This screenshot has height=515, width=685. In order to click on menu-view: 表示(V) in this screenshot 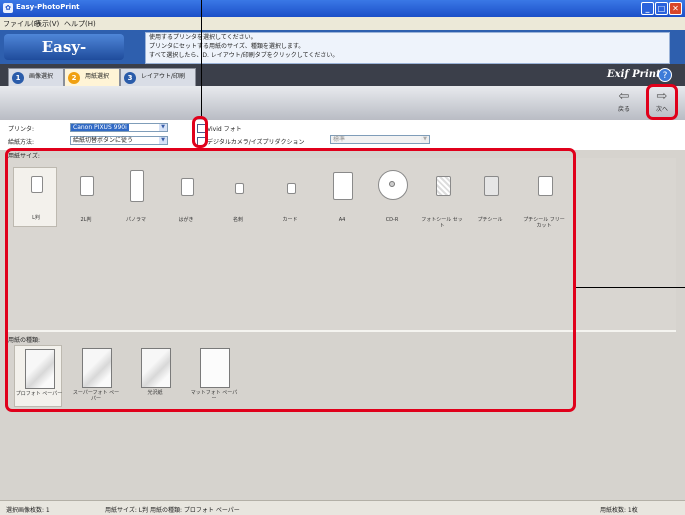, I will do `click(47, 24)`.